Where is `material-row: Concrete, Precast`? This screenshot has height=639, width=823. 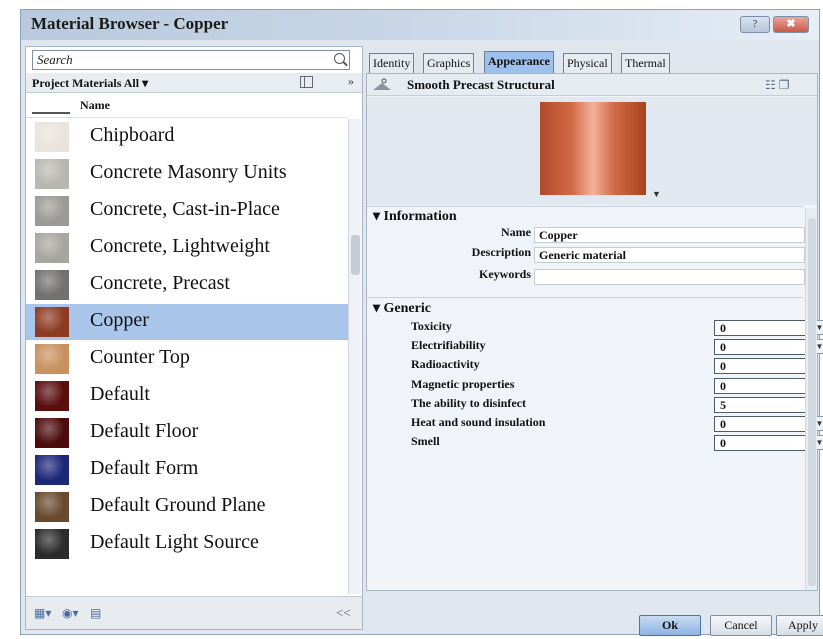 material-row: Concrete, Precast is located at coordinates (187, 285).